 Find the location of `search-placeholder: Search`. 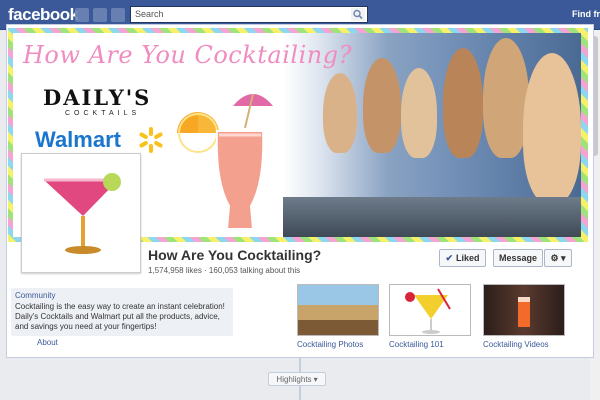

search-placeholder: Search is located at coordinates (149, 14).